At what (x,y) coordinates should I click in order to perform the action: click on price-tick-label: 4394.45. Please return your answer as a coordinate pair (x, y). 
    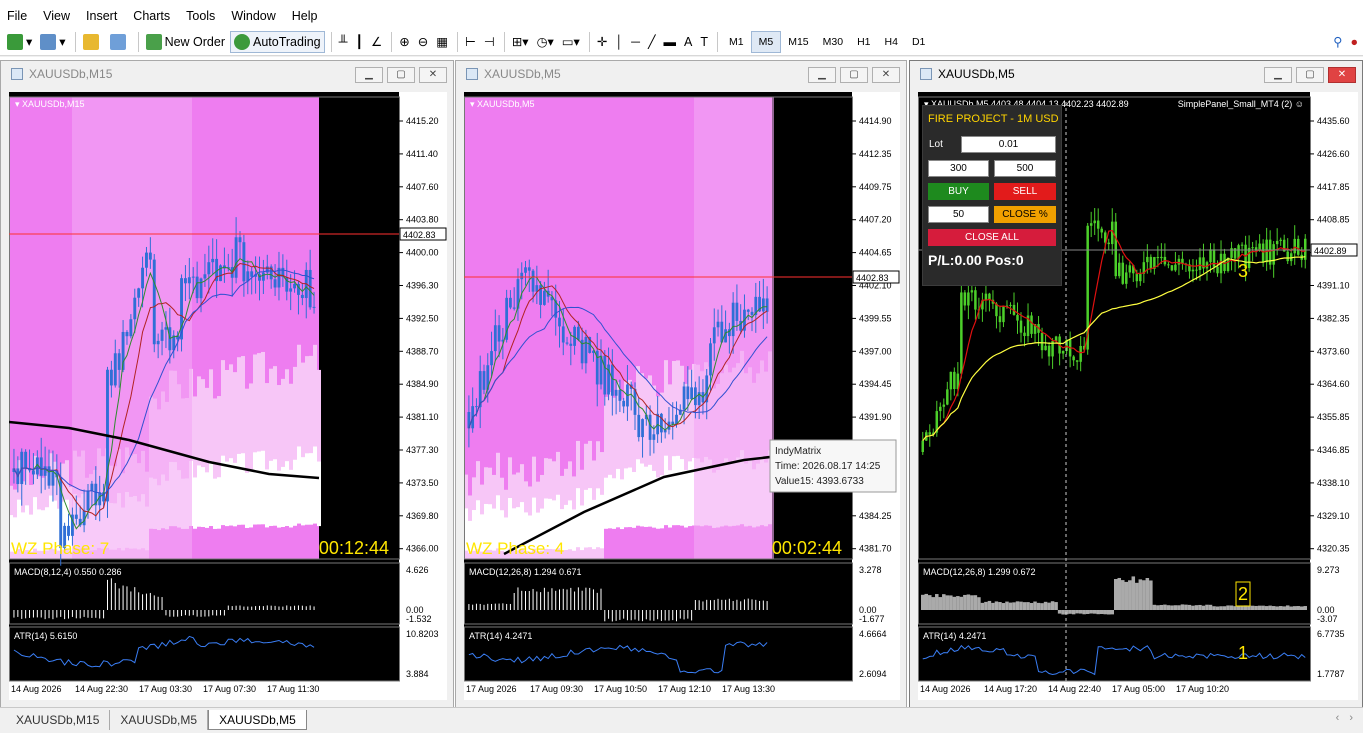
    Looking at the image, I should click on (875, 384).